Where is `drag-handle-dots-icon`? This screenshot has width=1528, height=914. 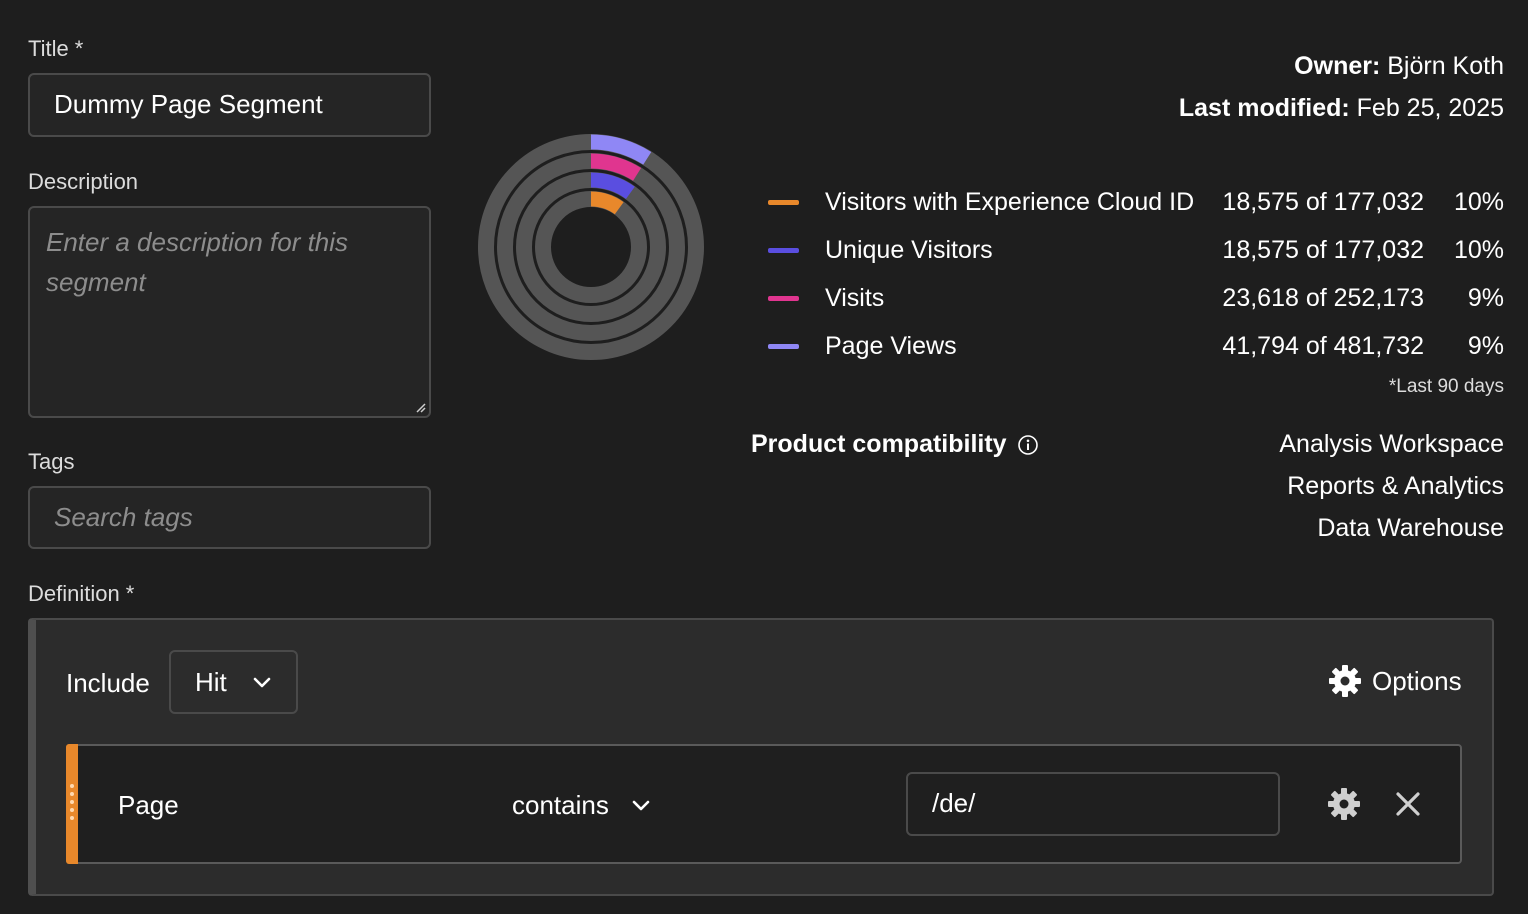 drag-handle-dots-icon is located at coordinates (72, 804).